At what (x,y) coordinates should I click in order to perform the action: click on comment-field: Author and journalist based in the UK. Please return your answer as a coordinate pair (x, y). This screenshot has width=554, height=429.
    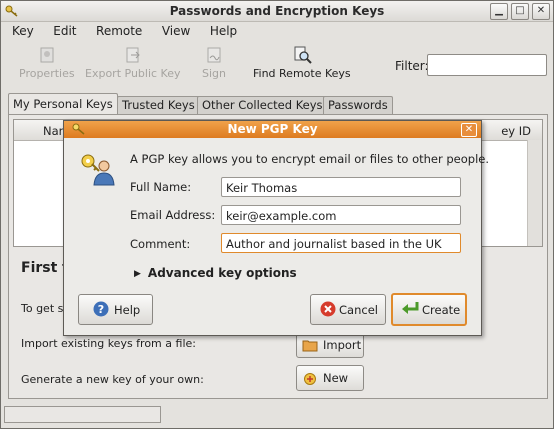
    Looking at the image, I should click on (341, 243).